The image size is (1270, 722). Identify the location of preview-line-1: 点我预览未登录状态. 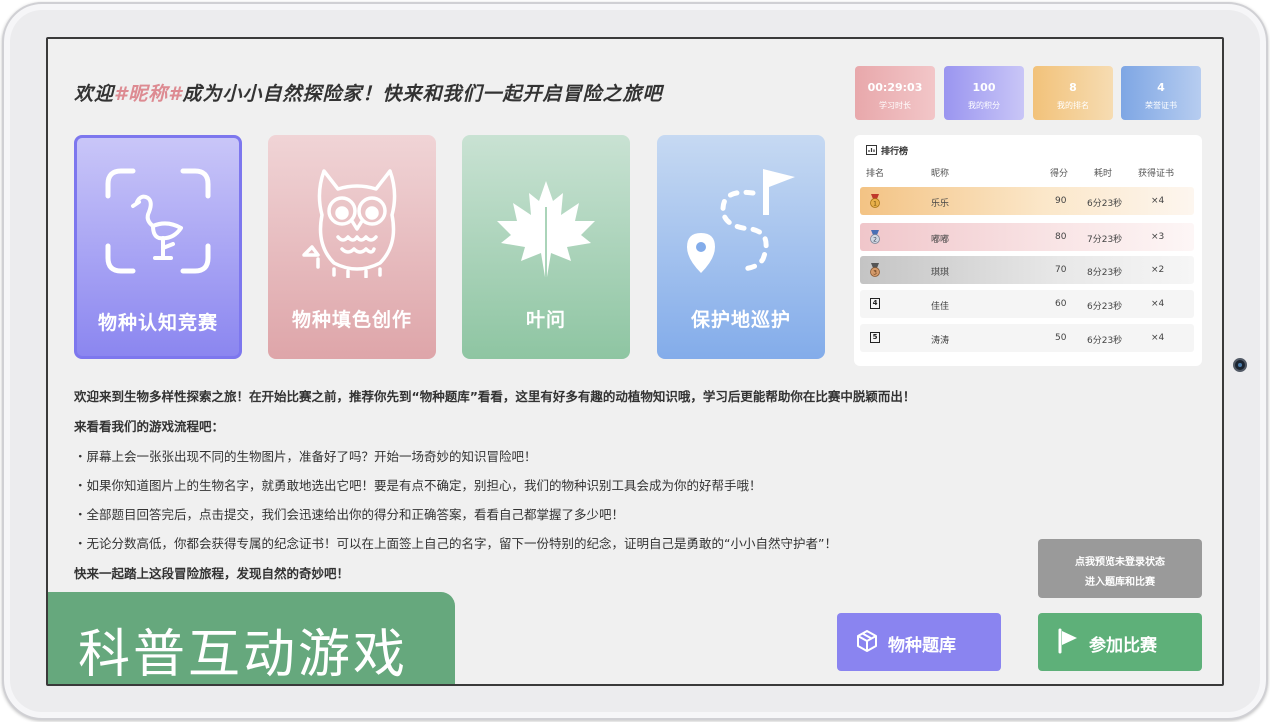
(1120, 562).